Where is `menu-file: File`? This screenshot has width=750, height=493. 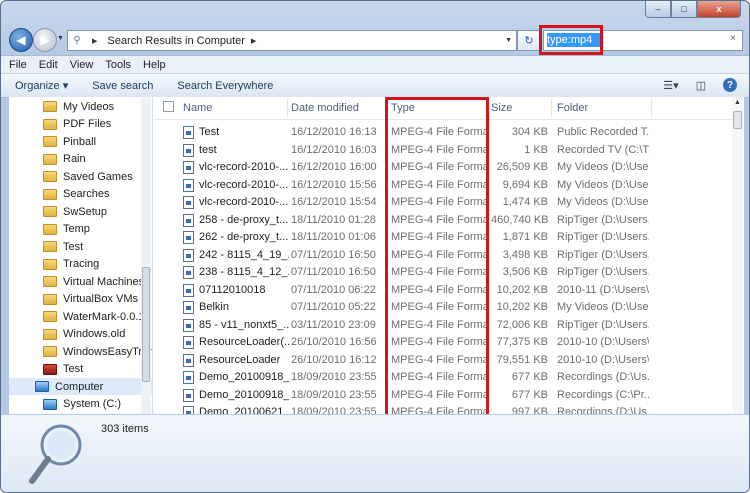
menu-file: File is located at coordinates (18, 65).